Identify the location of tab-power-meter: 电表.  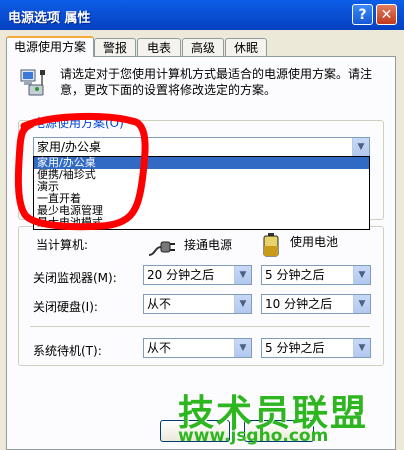
(159, 47).